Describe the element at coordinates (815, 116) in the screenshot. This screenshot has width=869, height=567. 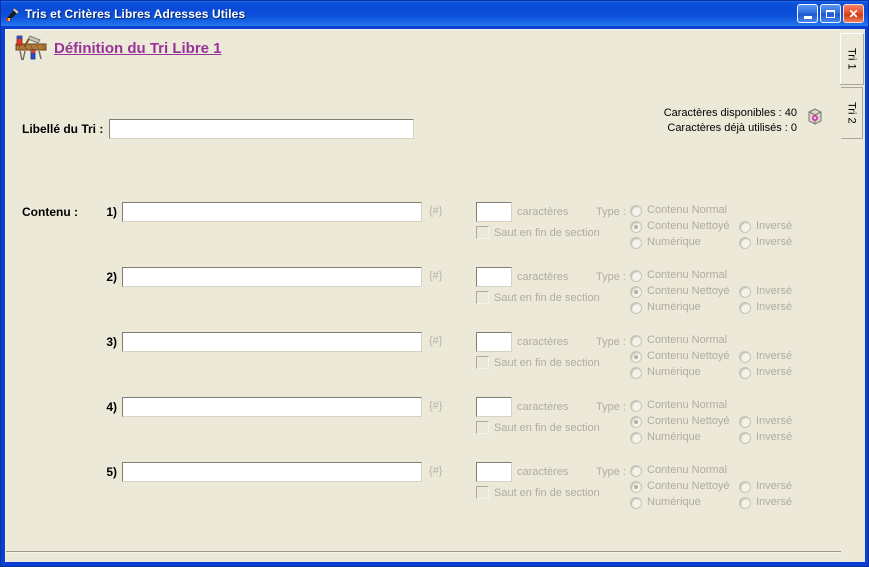
I see `recycle-bin-icon` at that location.